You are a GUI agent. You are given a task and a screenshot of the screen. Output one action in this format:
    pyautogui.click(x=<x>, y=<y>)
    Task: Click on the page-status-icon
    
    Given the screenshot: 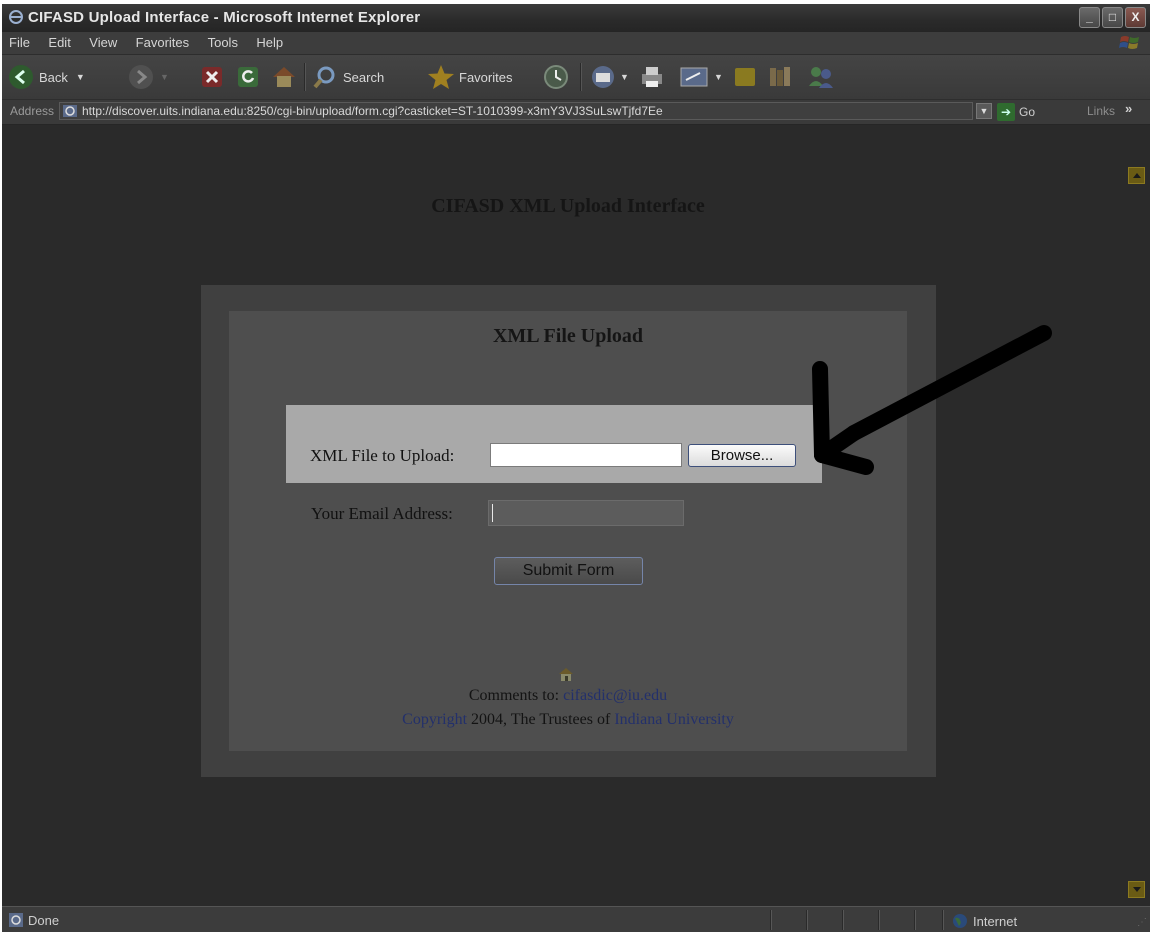 What is the action you would take?
    pyautogui.click(x=16, y=920)
    